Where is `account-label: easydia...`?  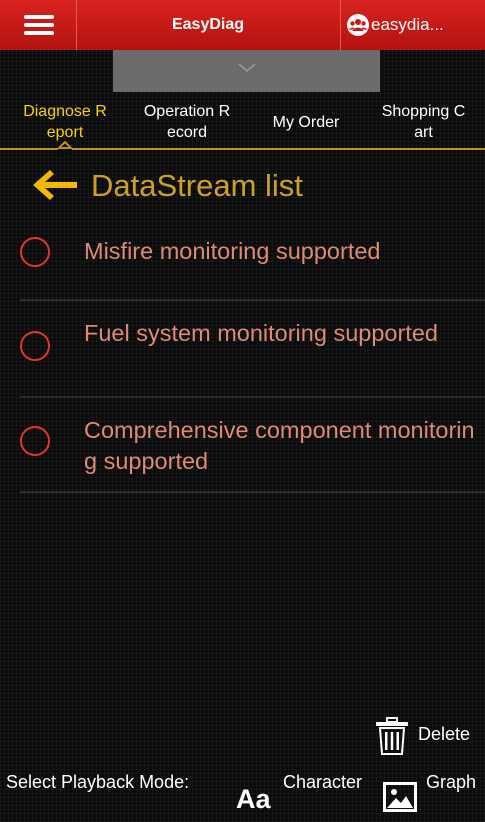
account-label: easydia... is located at coordinates (407, 24).